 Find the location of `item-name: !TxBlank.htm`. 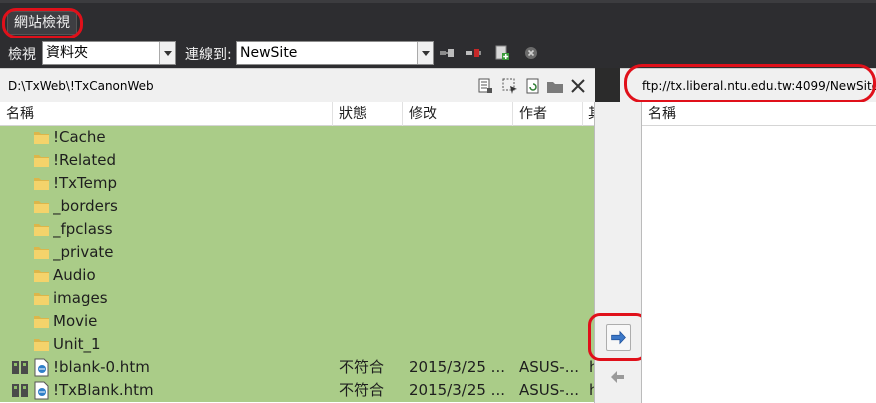

item-name: !TxBlank.htm is located at coordinates (103, 390).